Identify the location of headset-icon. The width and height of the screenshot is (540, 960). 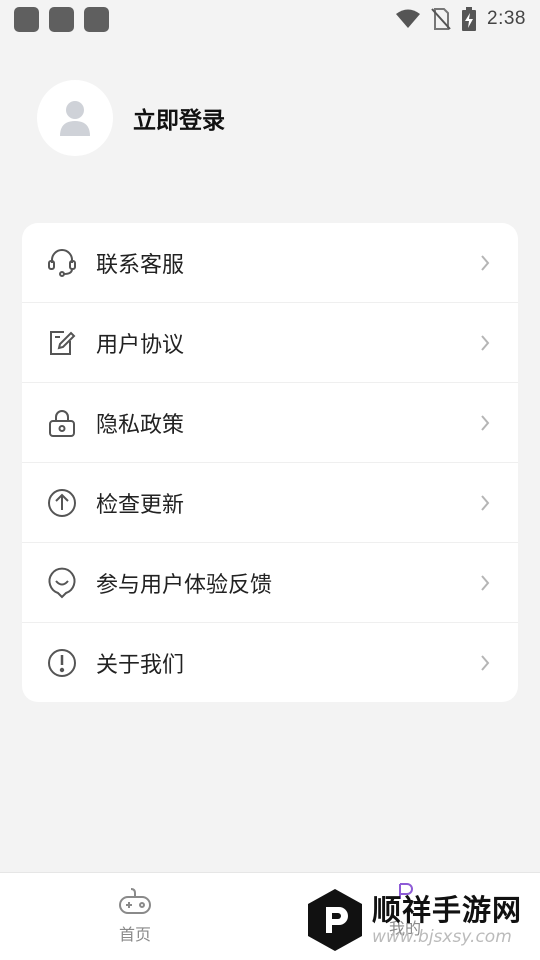
(62, 263).